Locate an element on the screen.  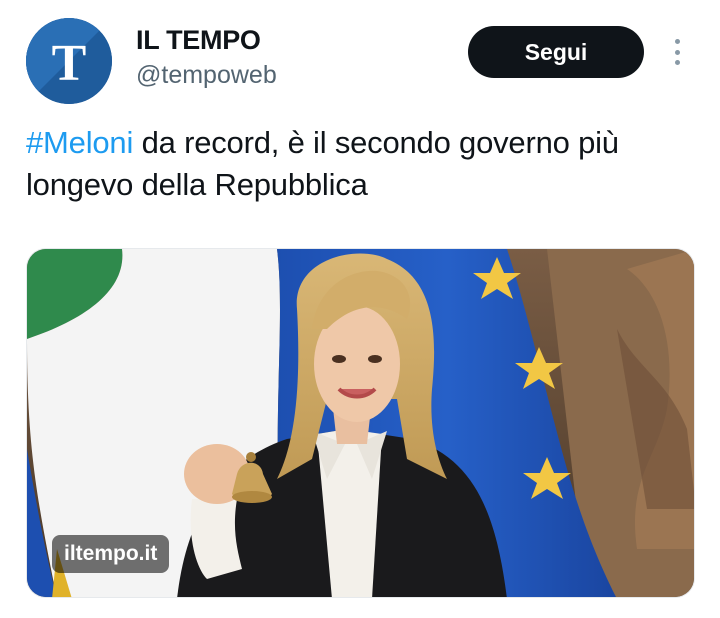
more-options-icon is located at coordinates (677, 52).